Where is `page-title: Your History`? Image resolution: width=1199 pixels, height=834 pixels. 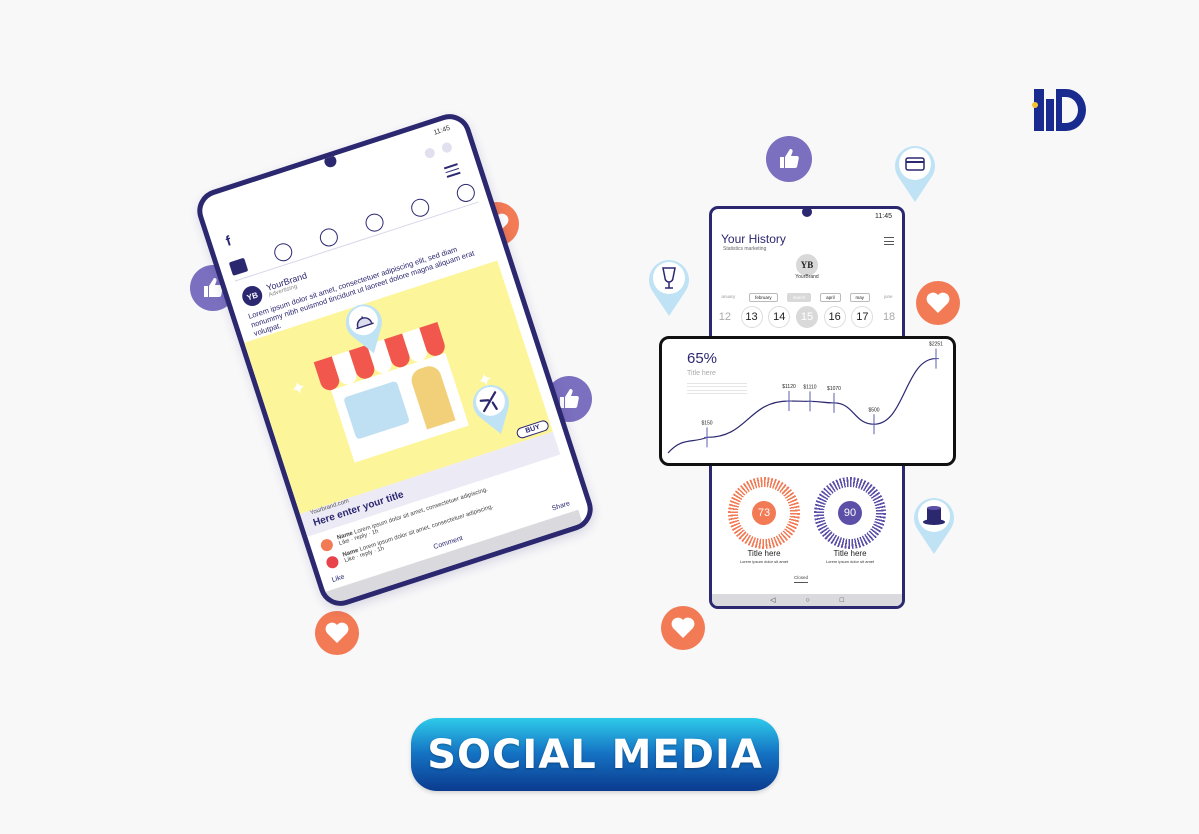 page-title: Your History is located at coordinates (753, 239).